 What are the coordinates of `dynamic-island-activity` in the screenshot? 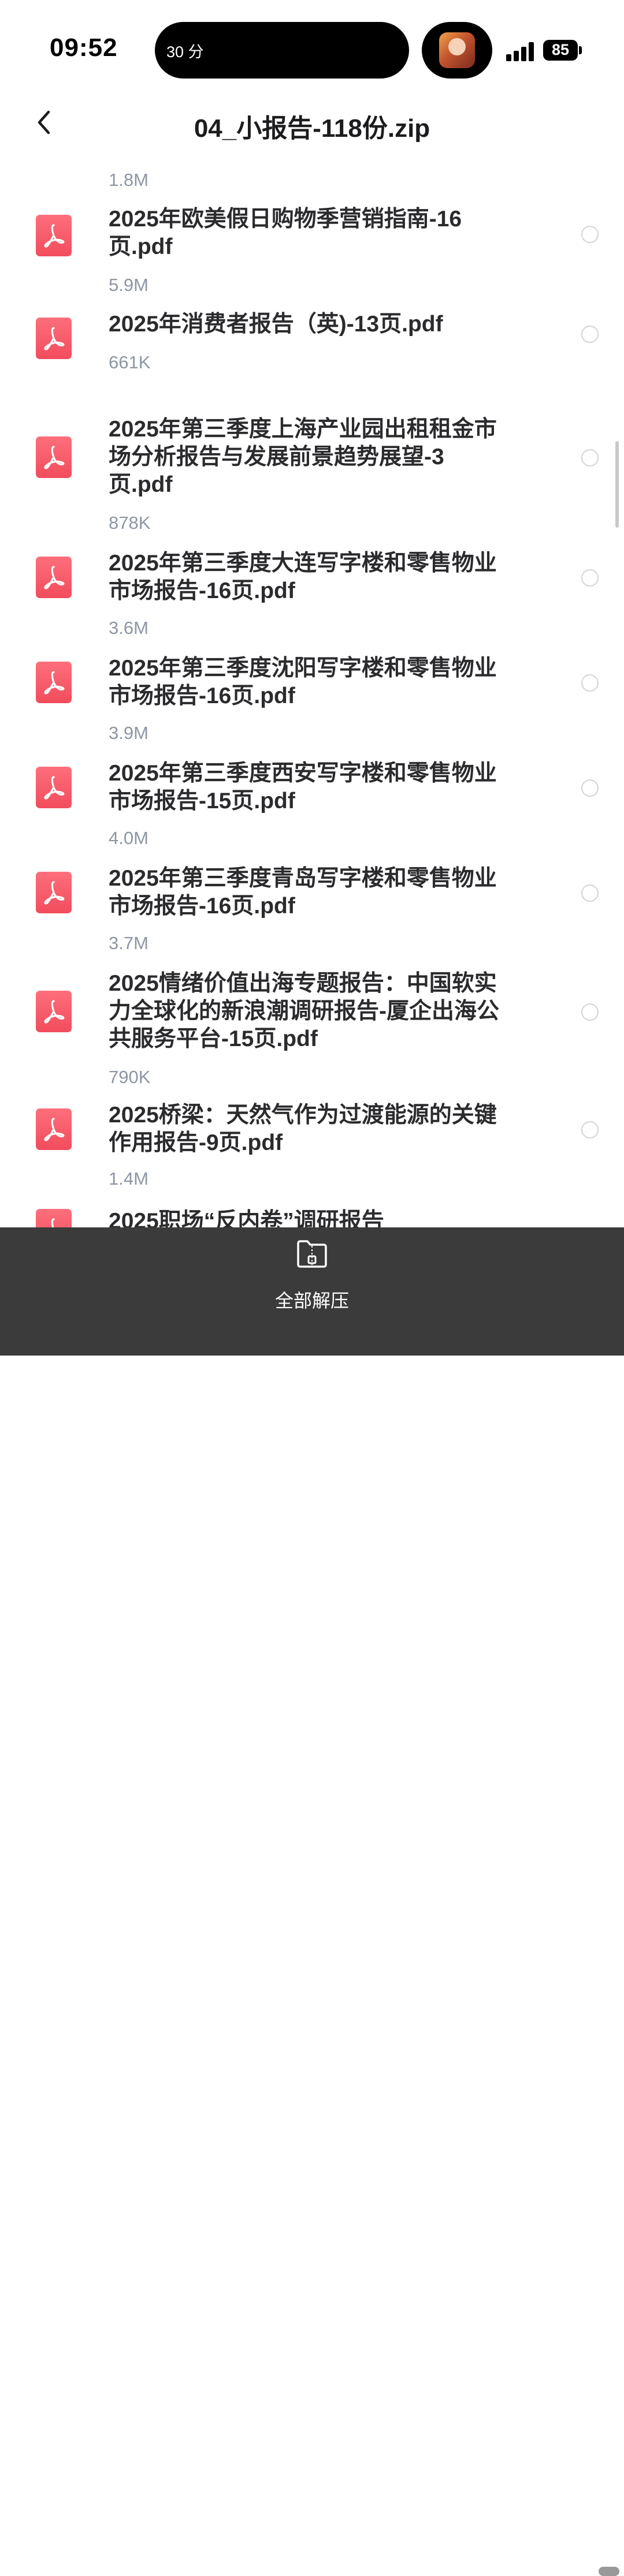 It's located at (457, 50).